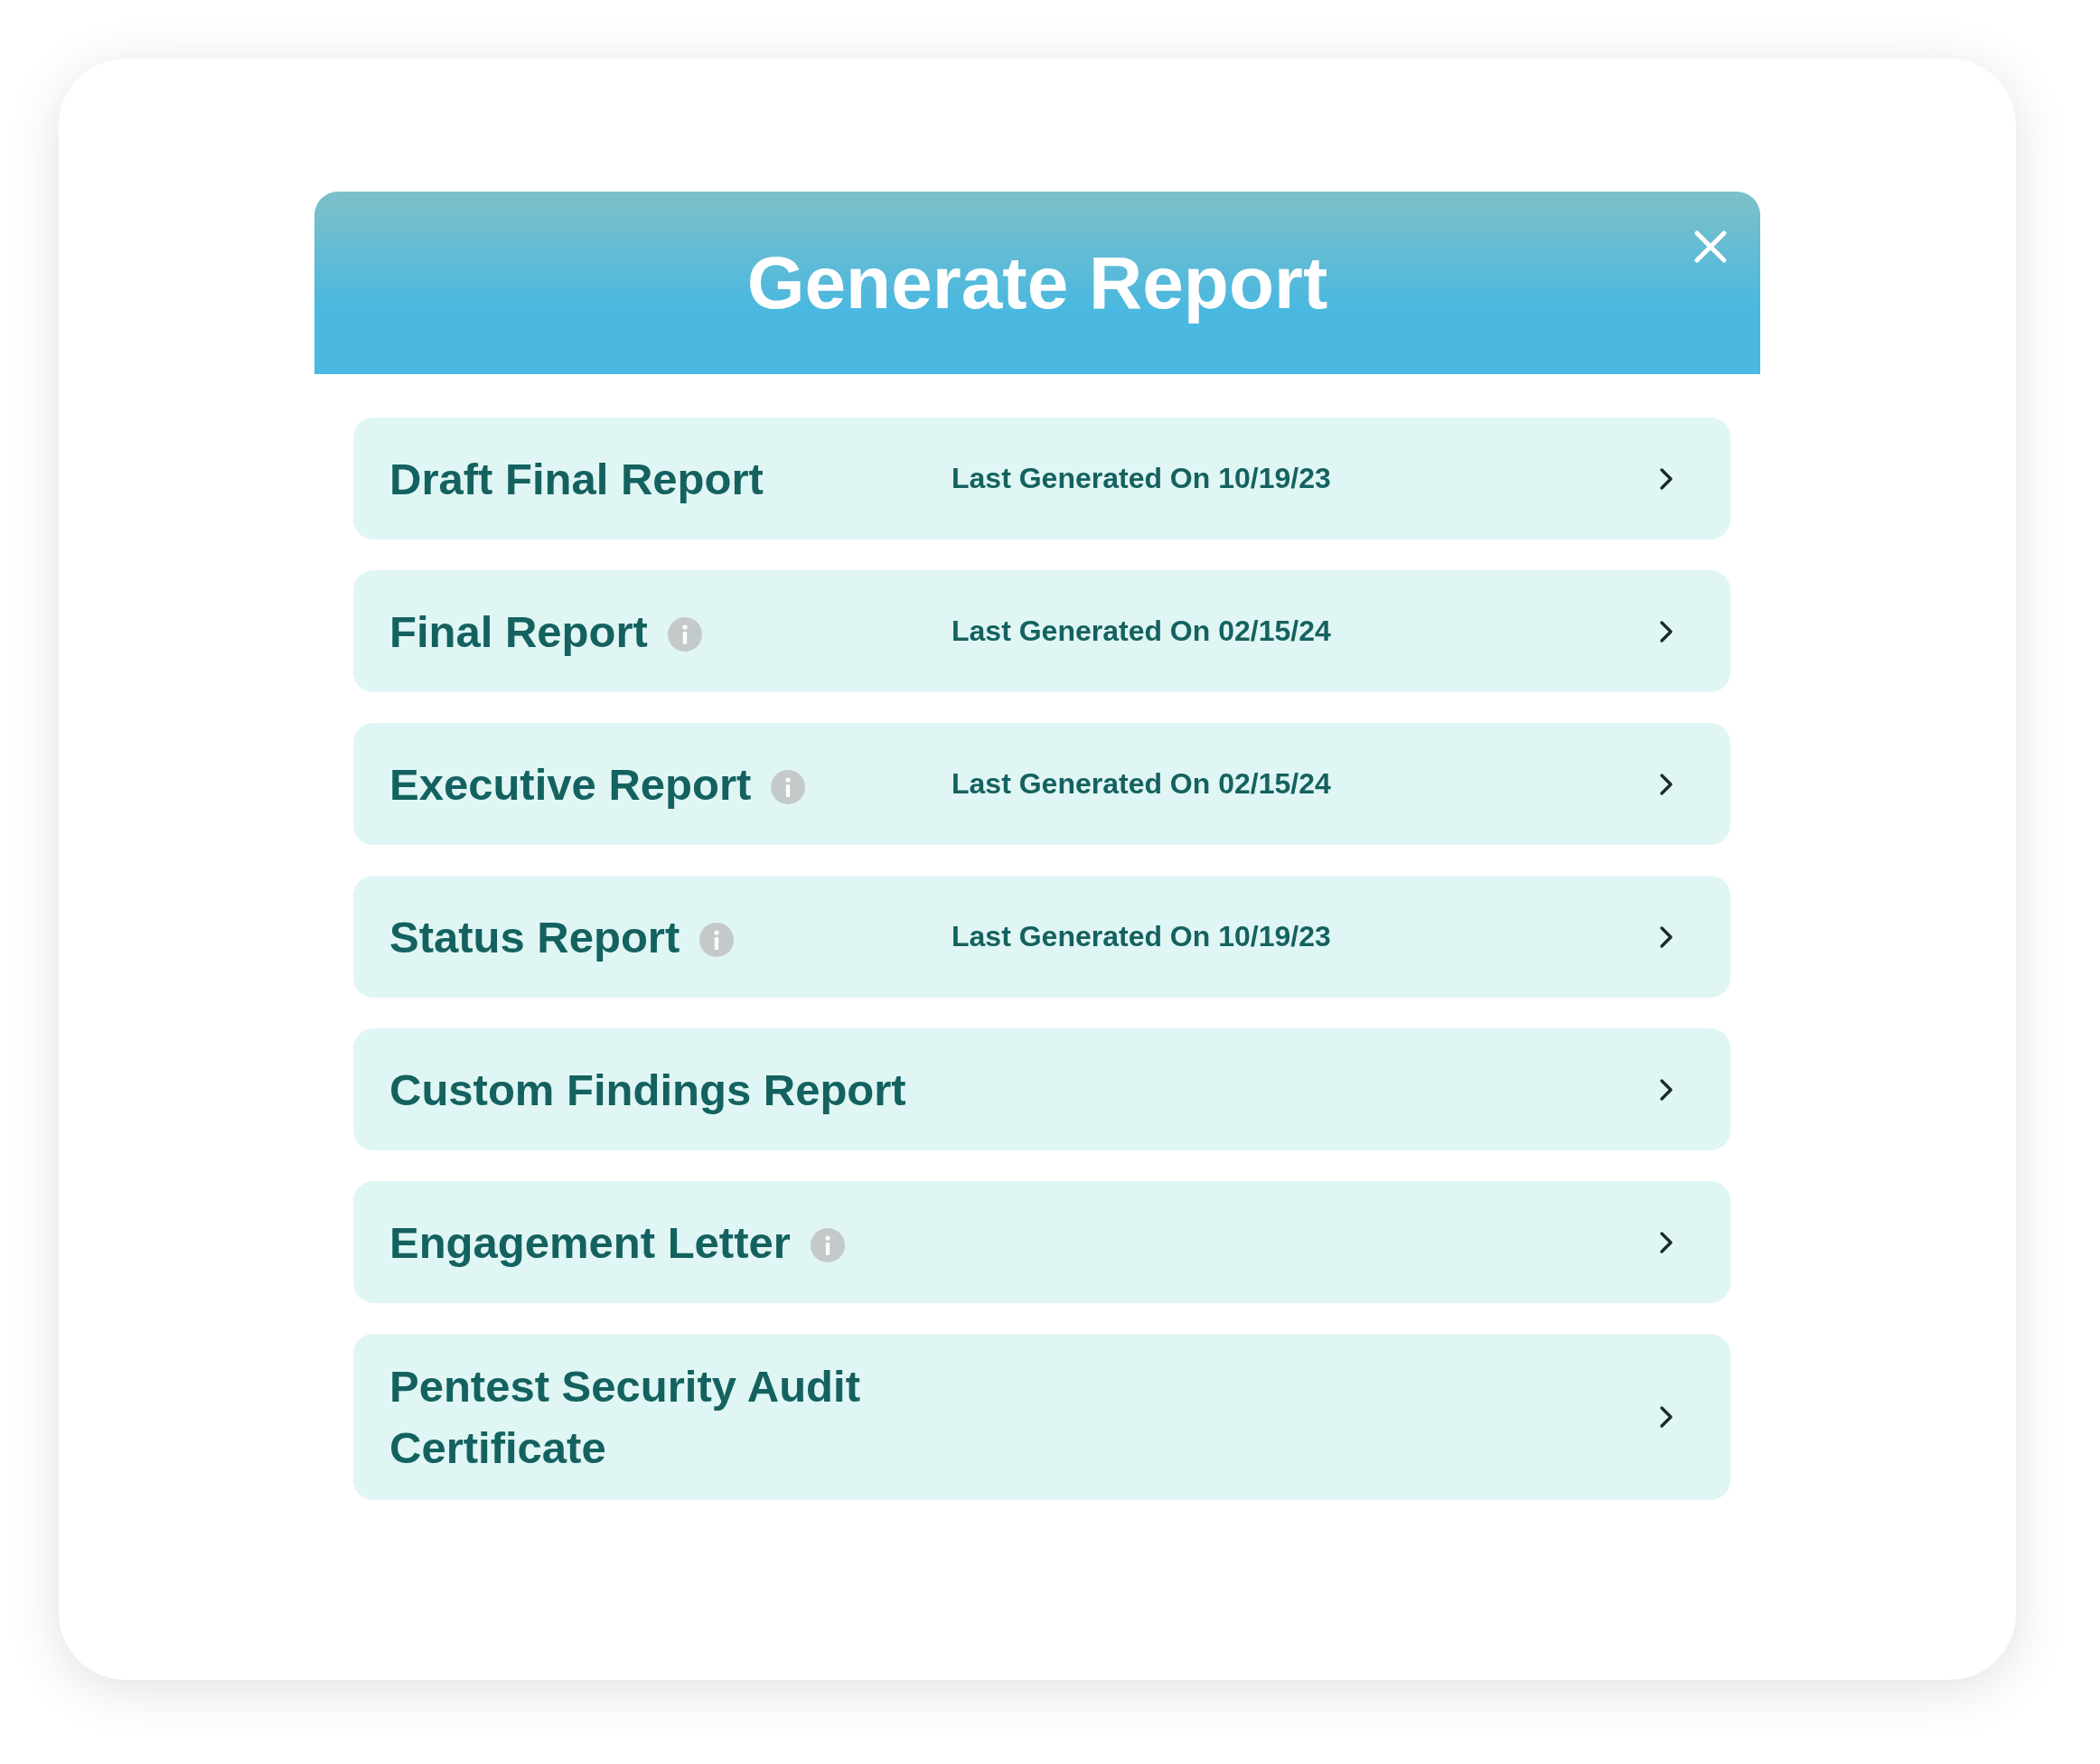  I want to click on report-item: Engagement Letter, so click(1041, 1242).